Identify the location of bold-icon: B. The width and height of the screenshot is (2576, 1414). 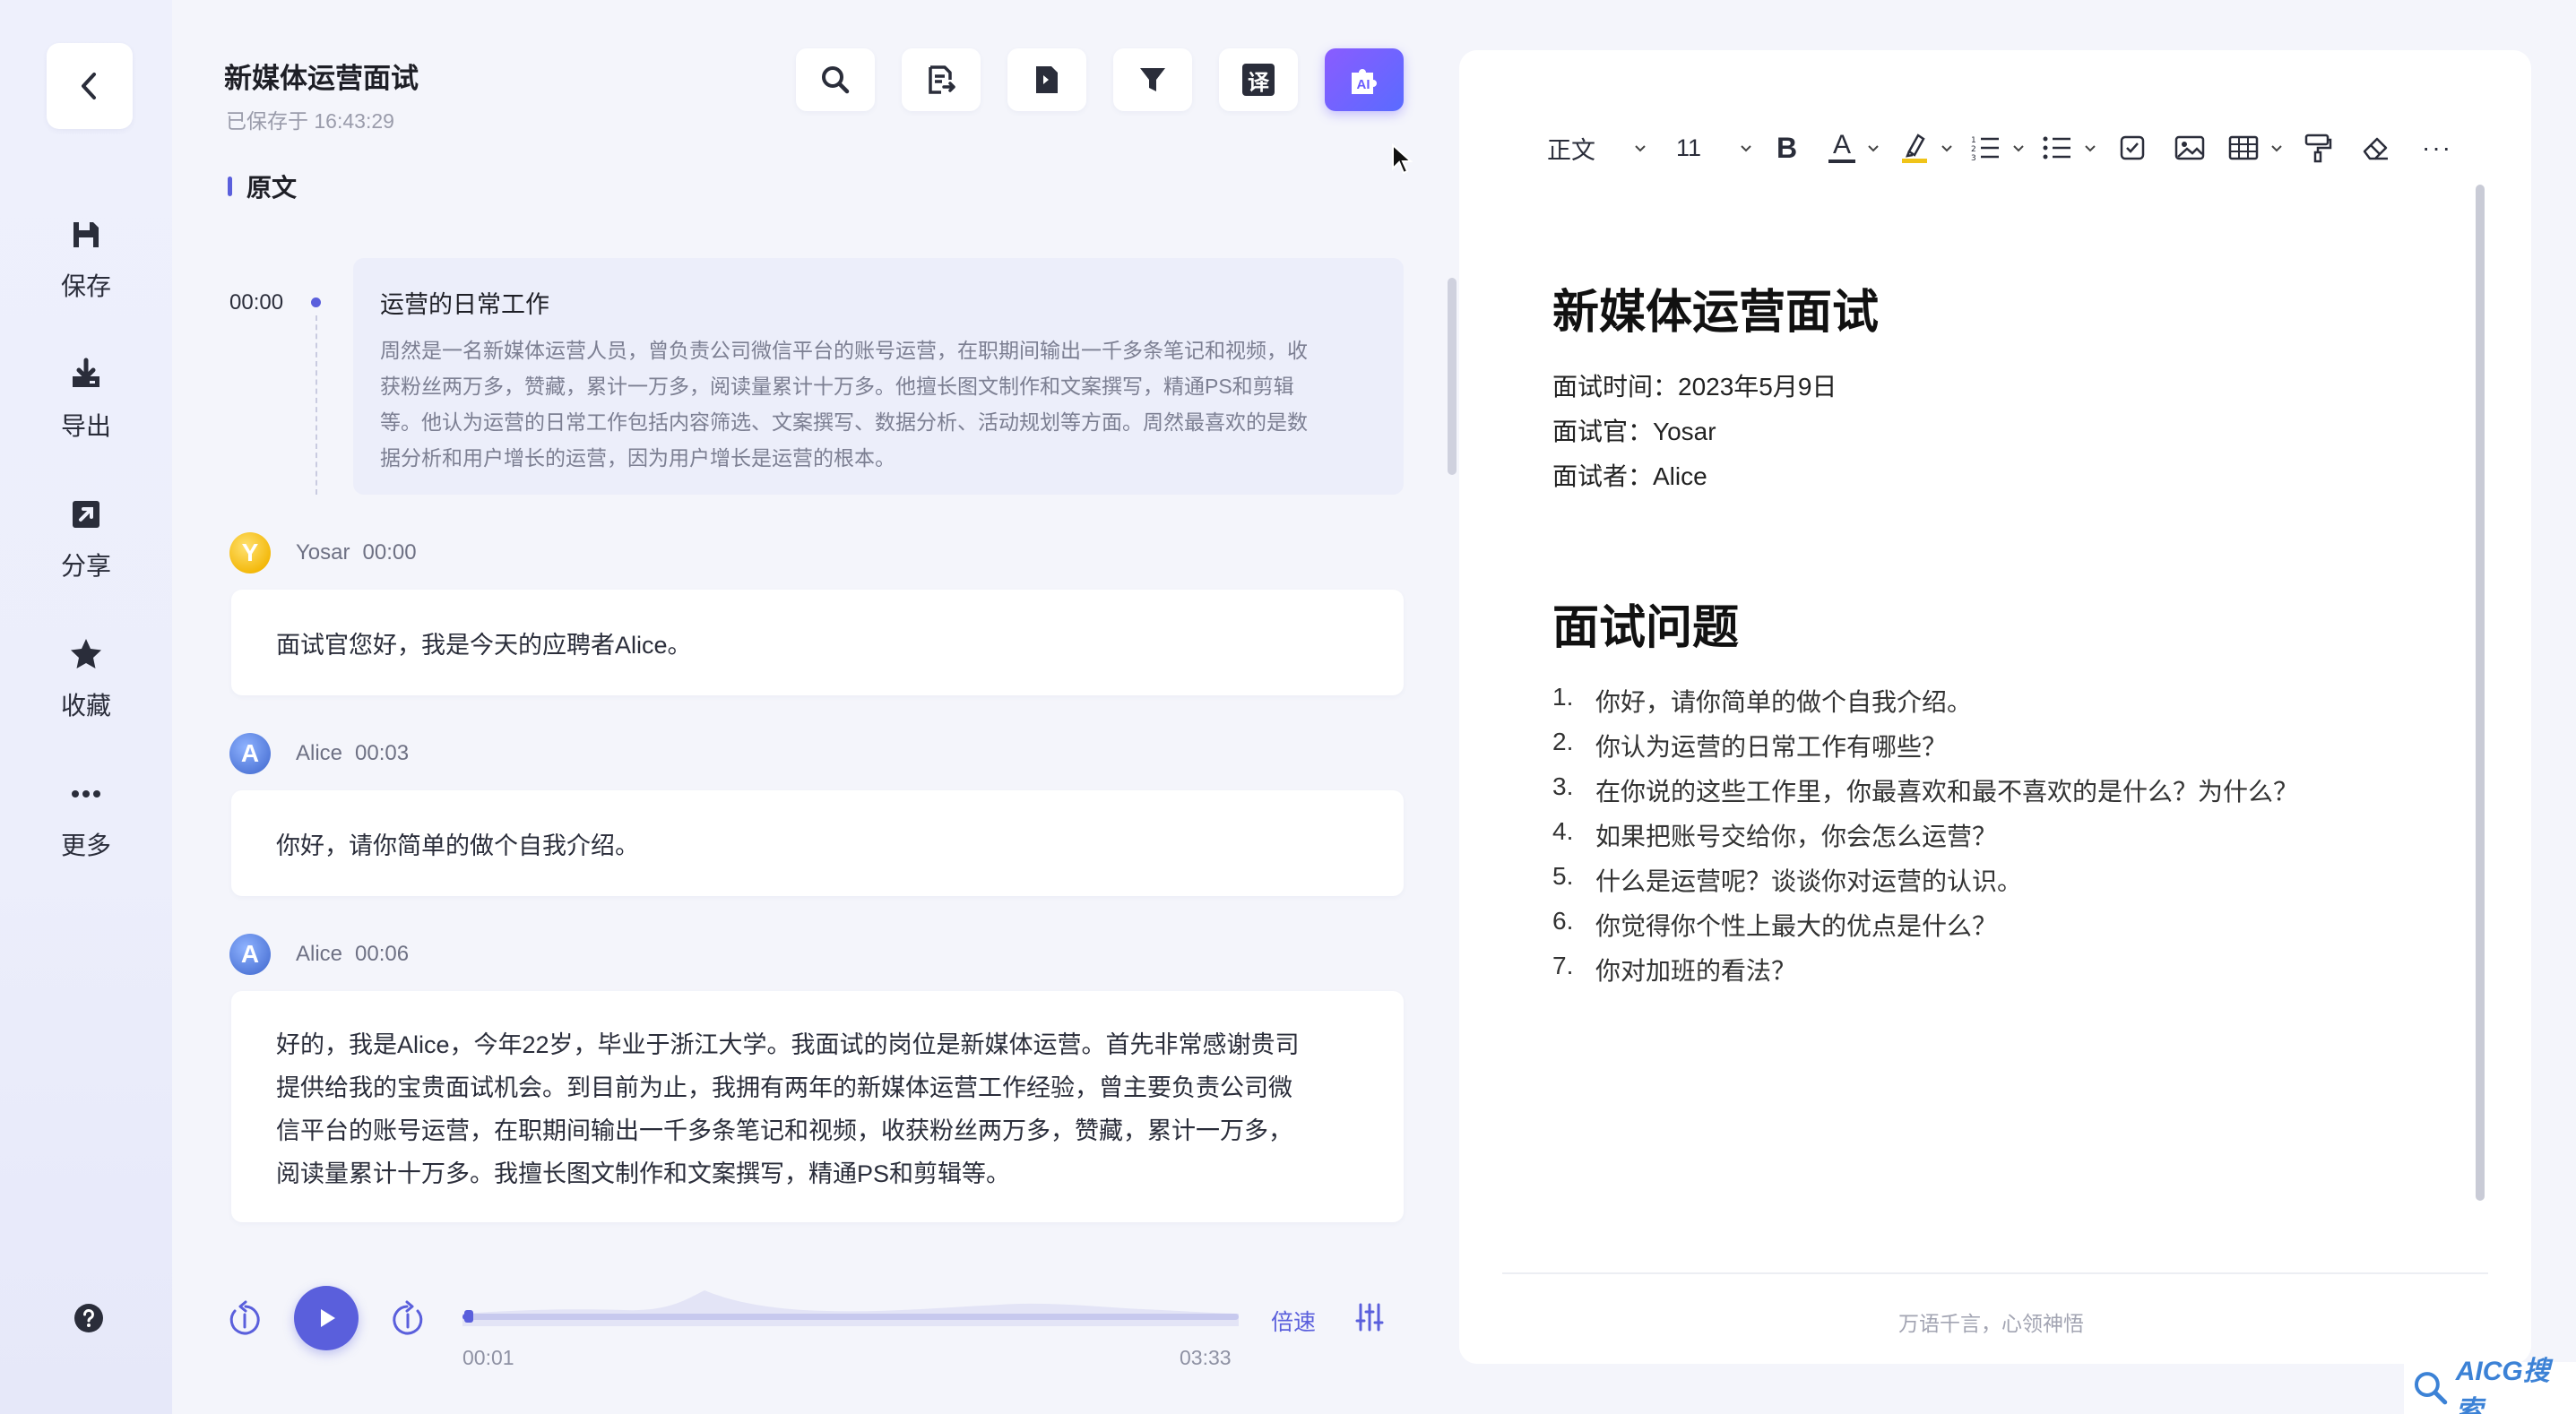
(1787, 147).